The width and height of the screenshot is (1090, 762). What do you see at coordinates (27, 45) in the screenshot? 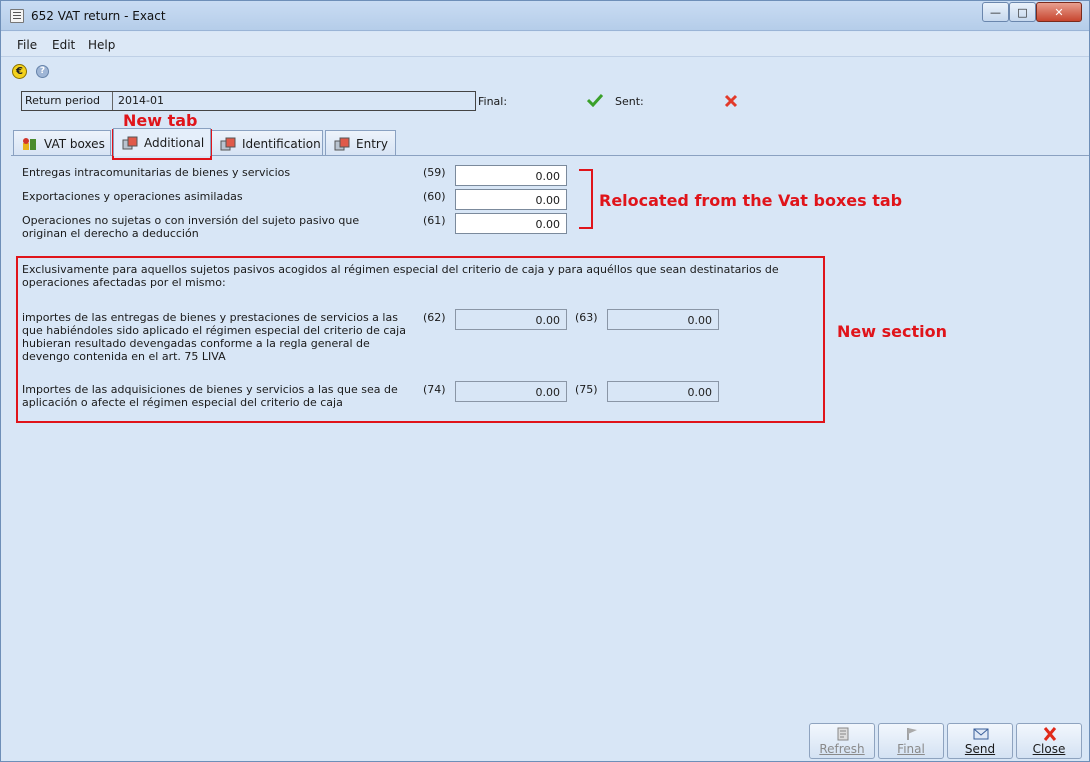
I see `menu-file: File` at bounding box center [27, 45].